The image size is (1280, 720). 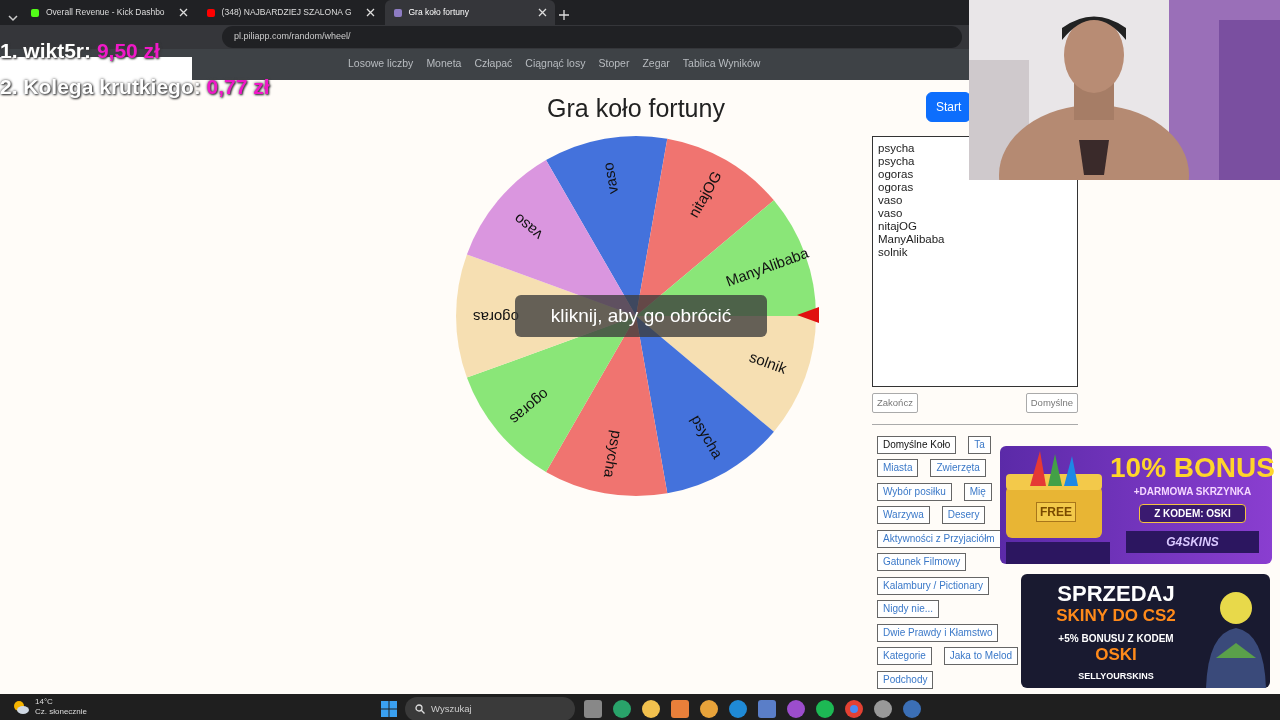 I want to click on entry-line: ManyAlibaba, so click(x=912, y=239).